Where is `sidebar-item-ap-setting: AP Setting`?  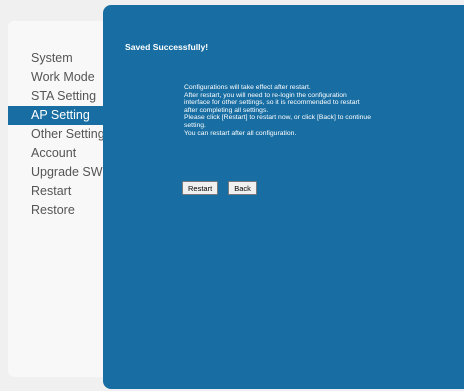 sidebar-item-ap-setting: AP Setting is located at coordinates (59, 115).